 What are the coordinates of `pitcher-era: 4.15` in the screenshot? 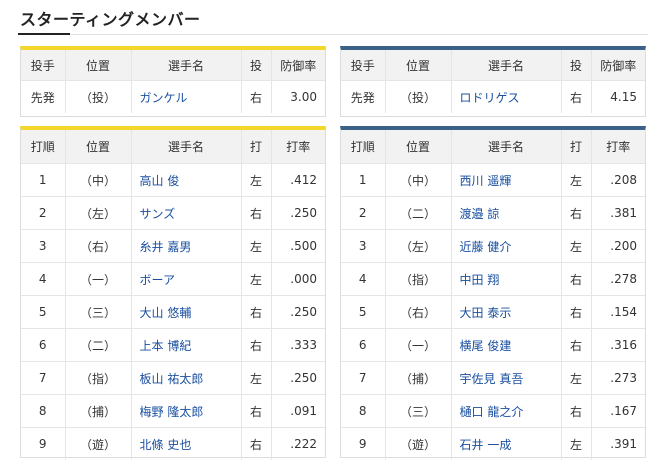 It's located at (617, 96).